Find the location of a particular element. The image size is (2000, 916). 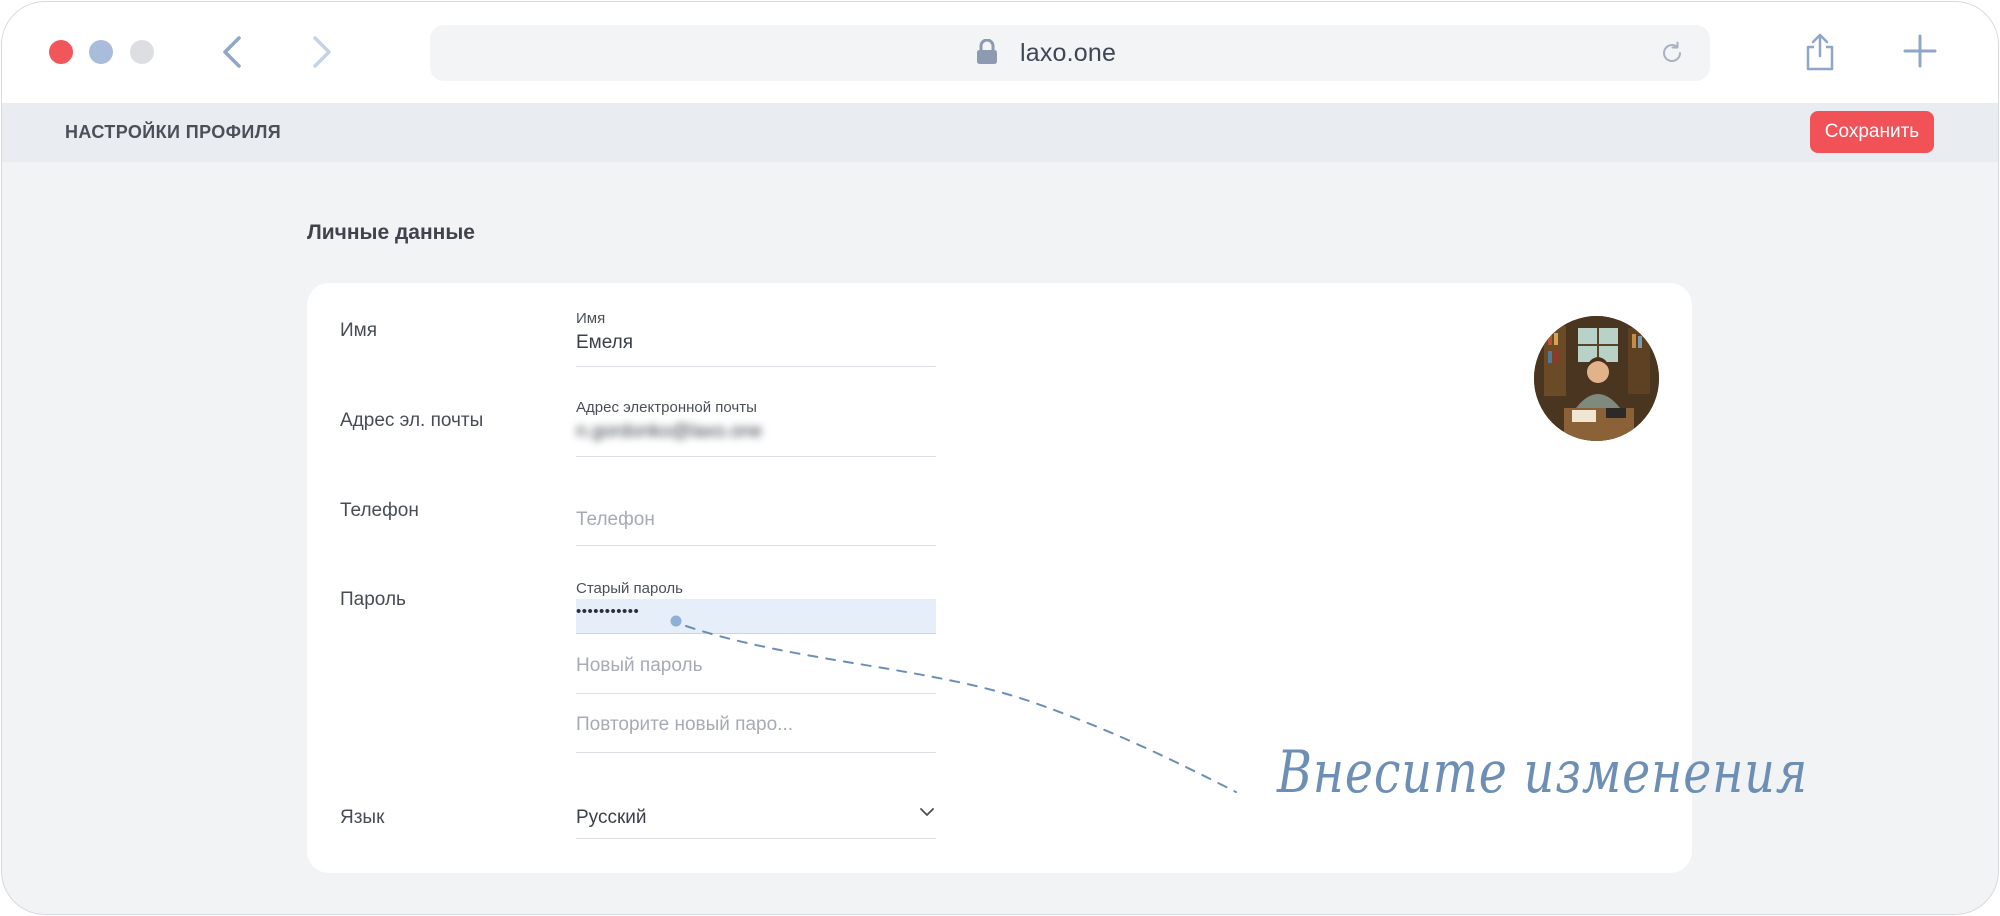

share-icon is located at coordinates (1820, 52).